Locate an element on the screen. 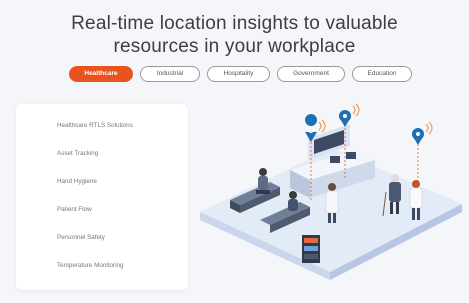 The height and width of the screenshot is (303, 469). tab-government: Government is located at coordinates (311, 74).